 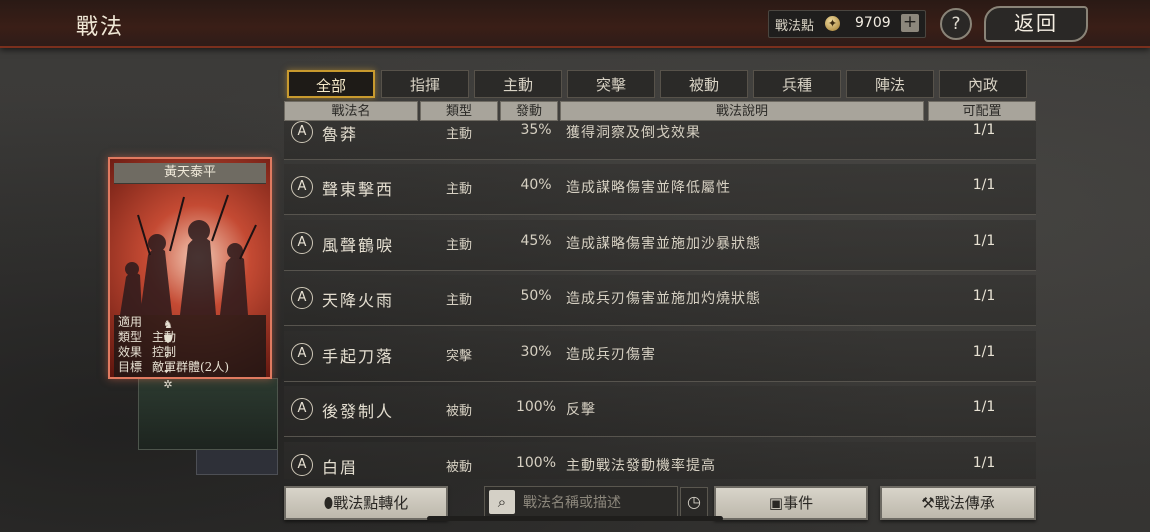 What do you see at coordinates (663, 299) in the screenshot?
I see `tactic-desc: 造成兵刃傷害並施加灼燒狀態` at bounding box center [663, 299].